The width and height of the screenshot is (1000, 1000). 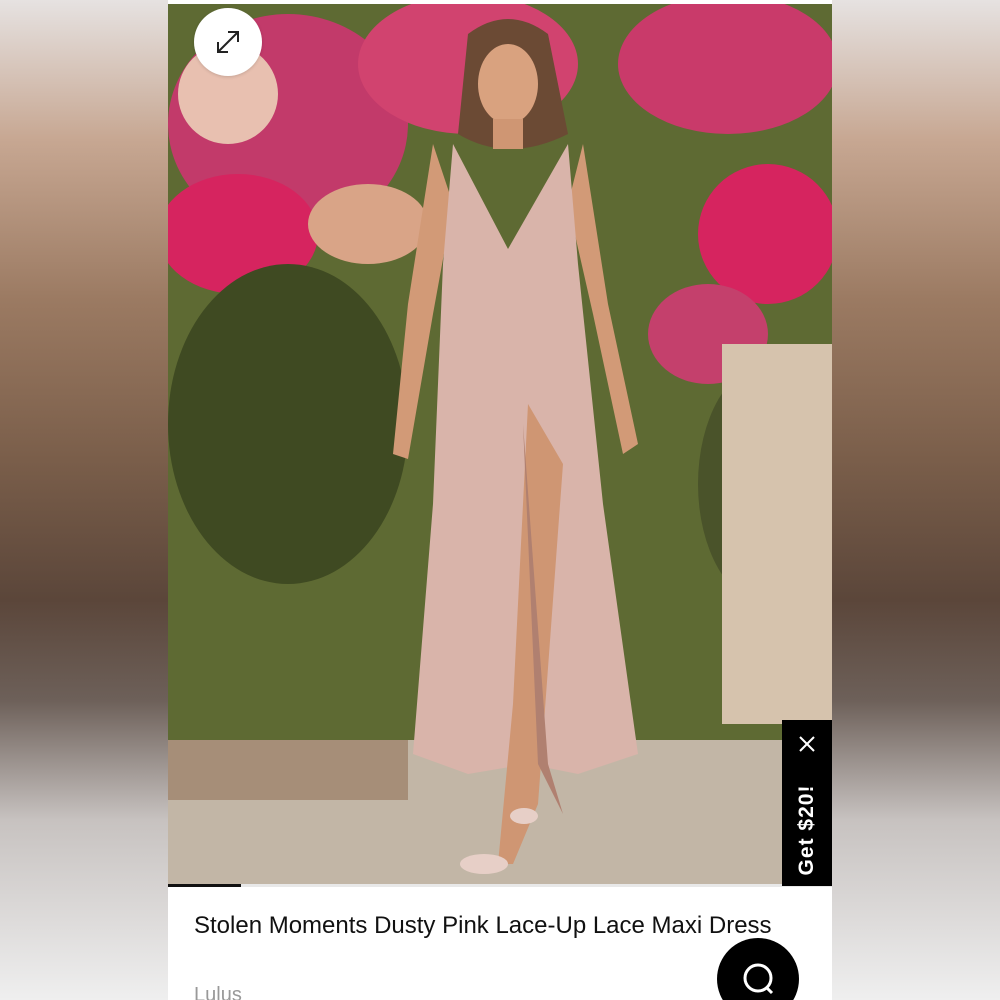 I want to click on expand-icon, so click(x=228, y=42).